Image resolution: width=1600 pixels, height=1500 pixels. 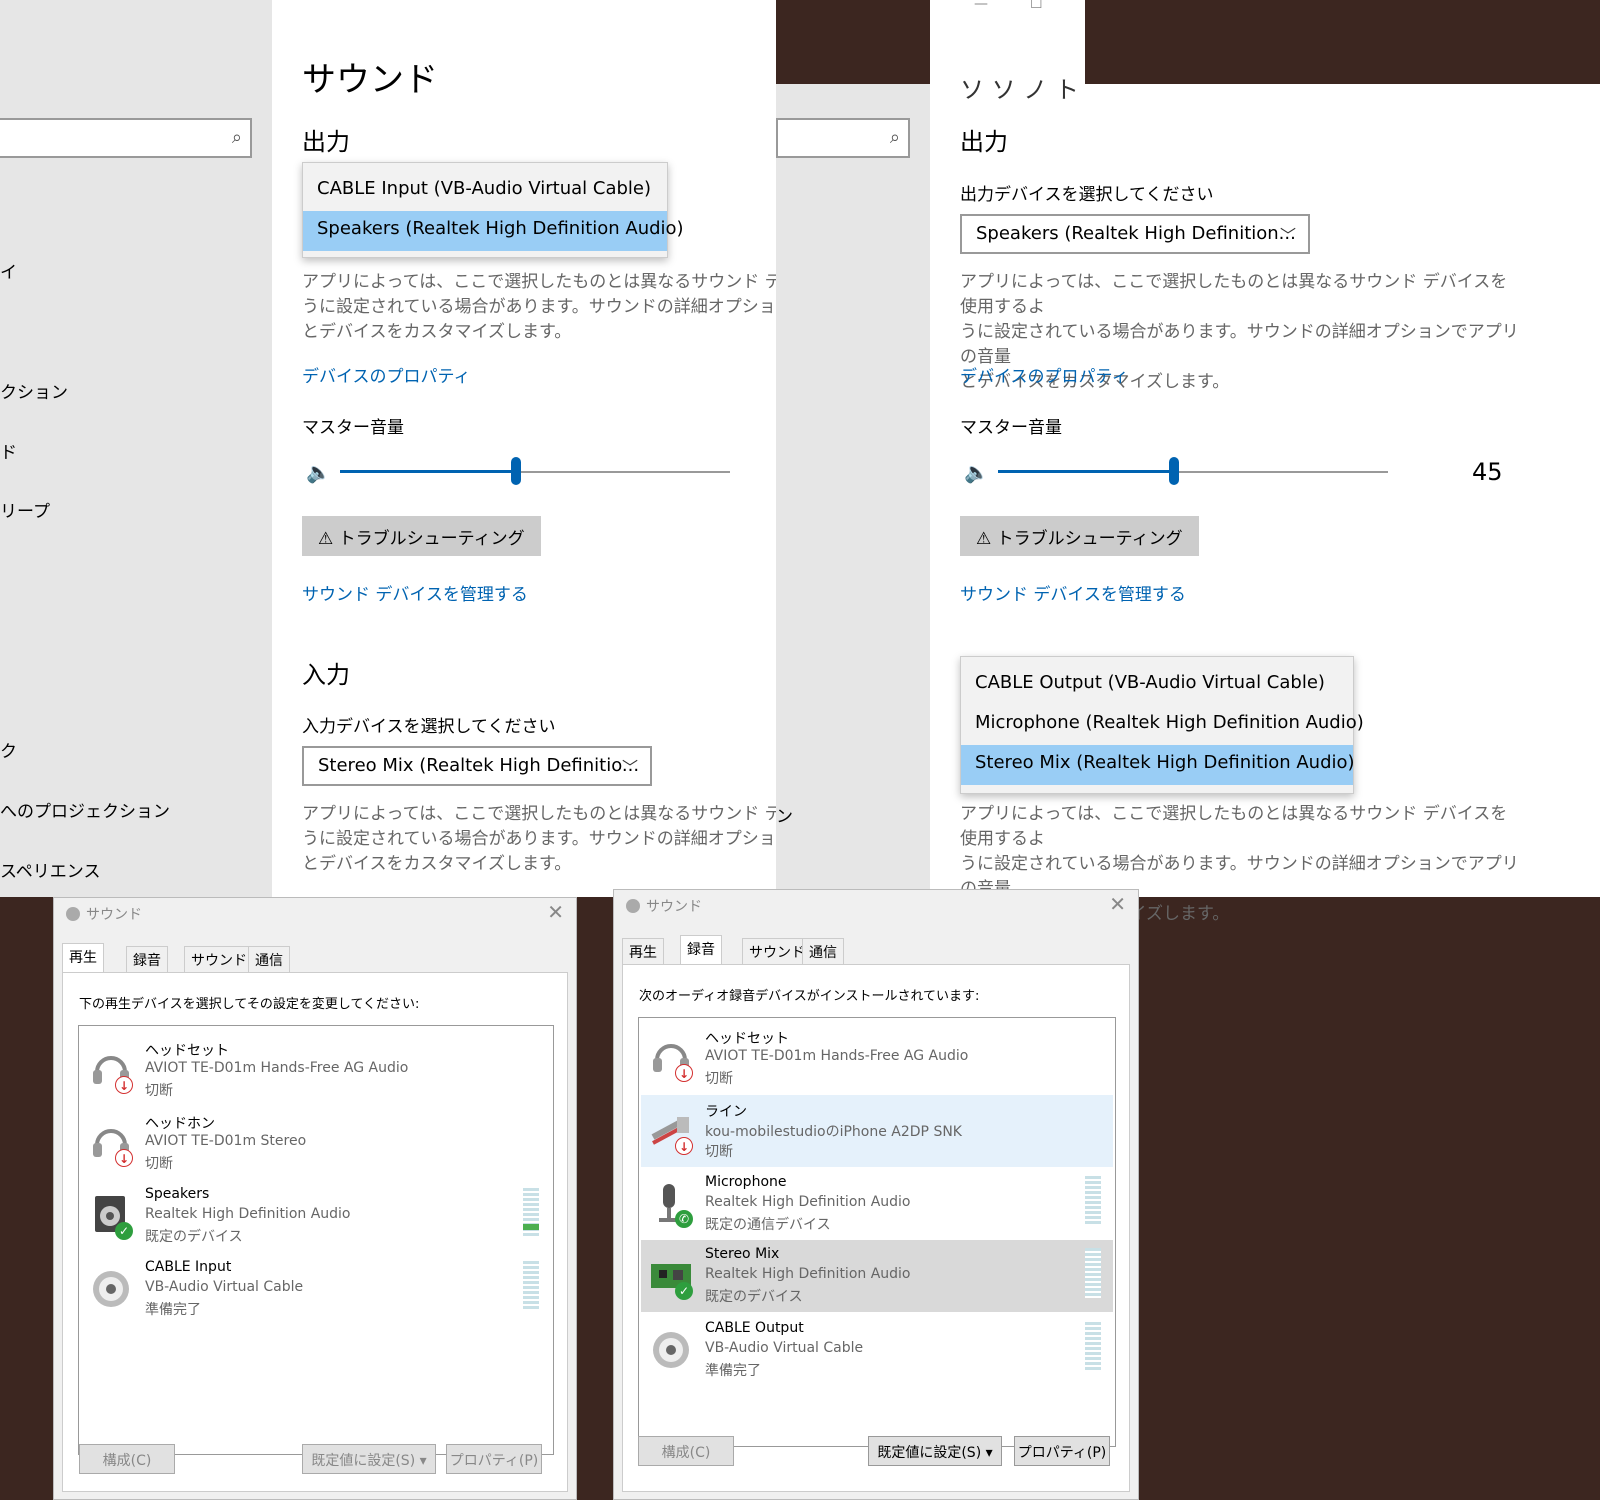 I want to click on overlap-char: ン, so click(x=784, y=817).